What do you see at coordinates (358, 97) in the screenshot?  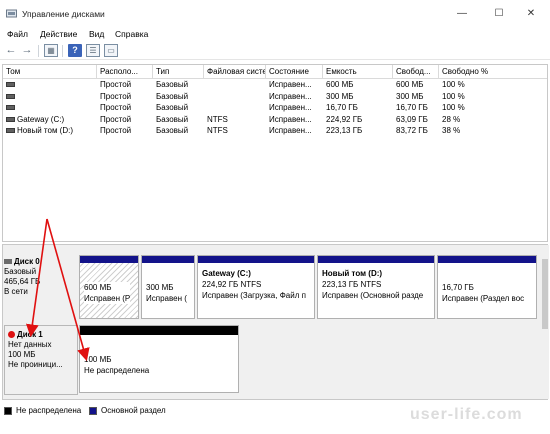 I see `table-cell-capacity: 300 МБ` at bounding box center [358, 97].